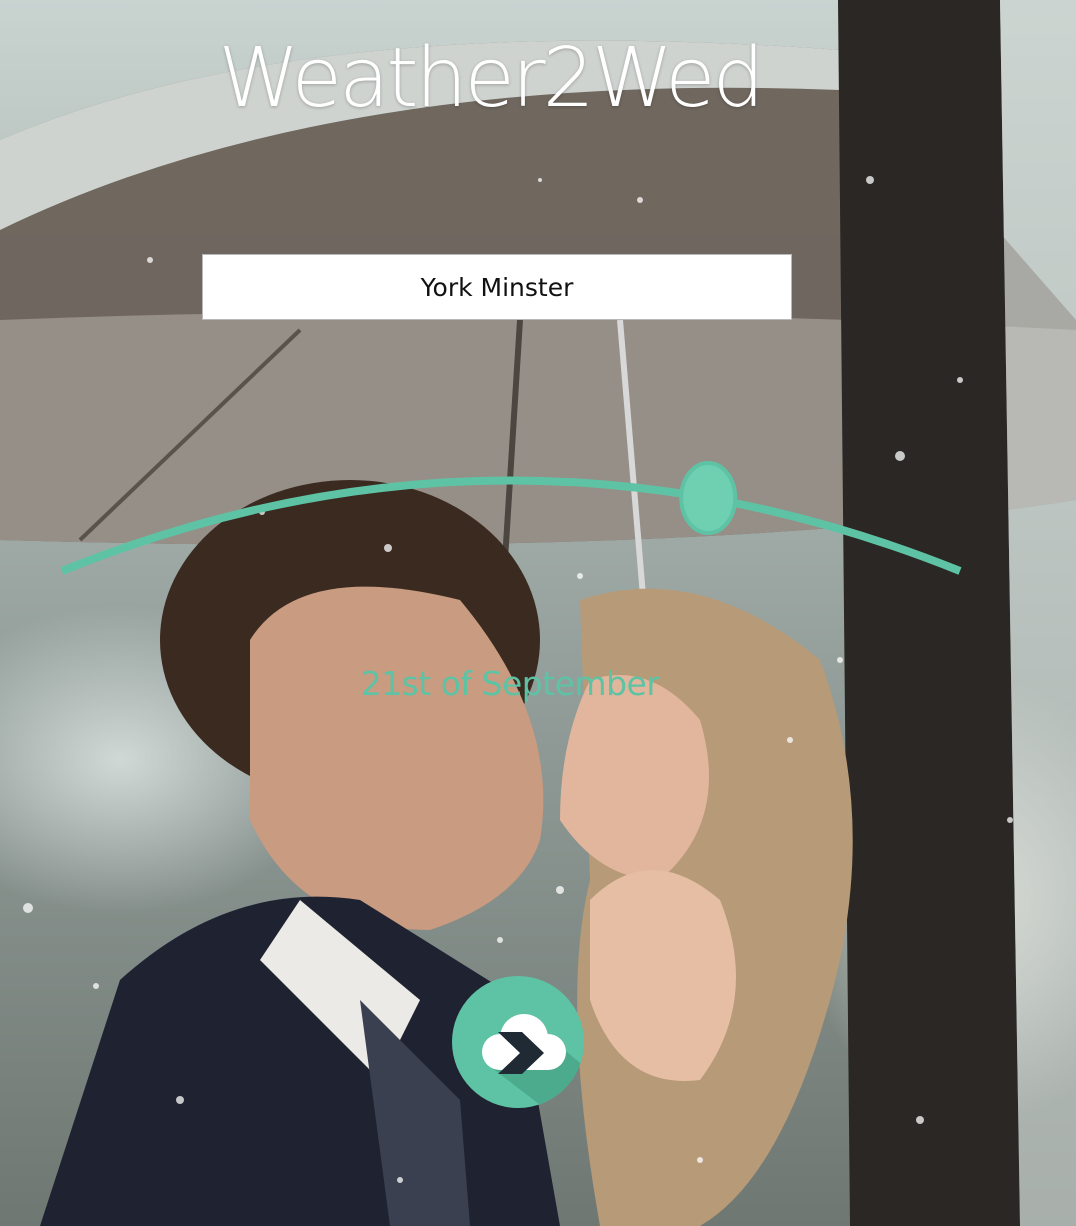  I want to click on selected-date-label: 21st of September, so click(510, 683).